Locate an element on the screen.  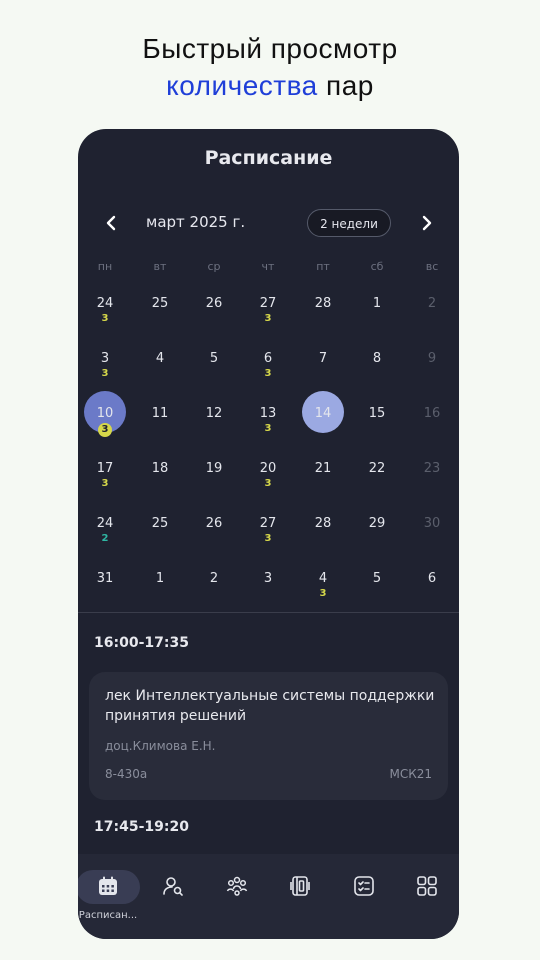
calendar-day: 4 is located at coordinates (160, 371).